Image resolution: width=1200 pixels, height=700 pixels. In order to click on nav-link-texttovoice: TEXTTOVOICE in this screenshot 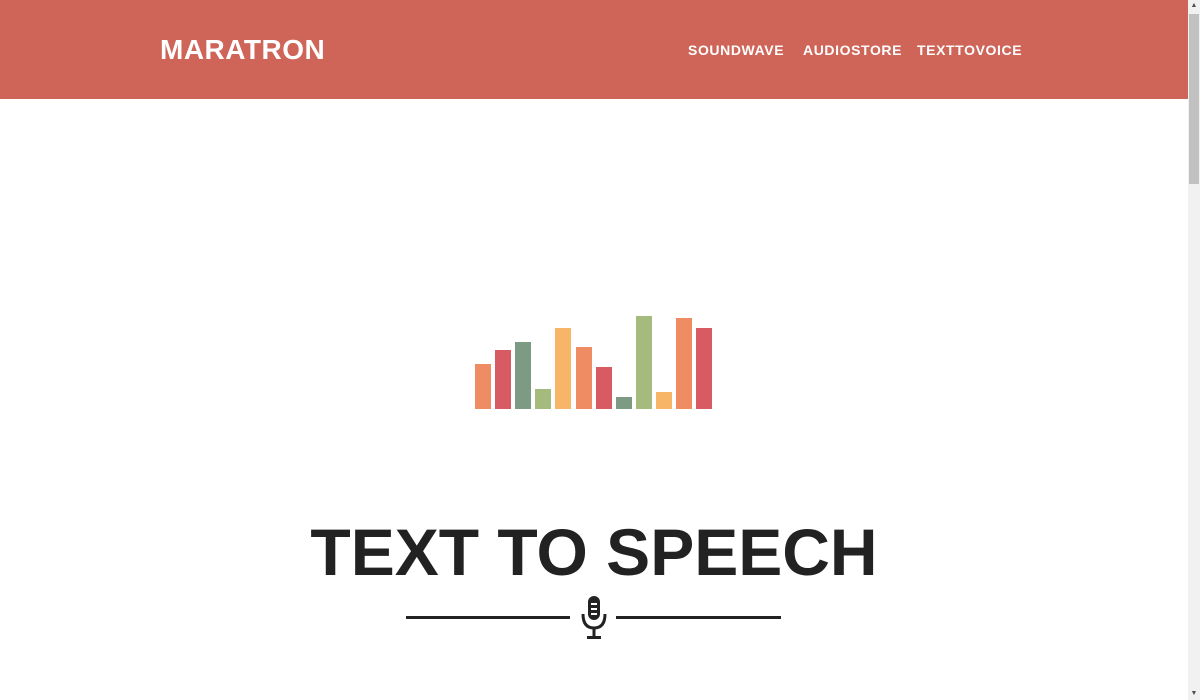, I will do `click(969, 50)`.